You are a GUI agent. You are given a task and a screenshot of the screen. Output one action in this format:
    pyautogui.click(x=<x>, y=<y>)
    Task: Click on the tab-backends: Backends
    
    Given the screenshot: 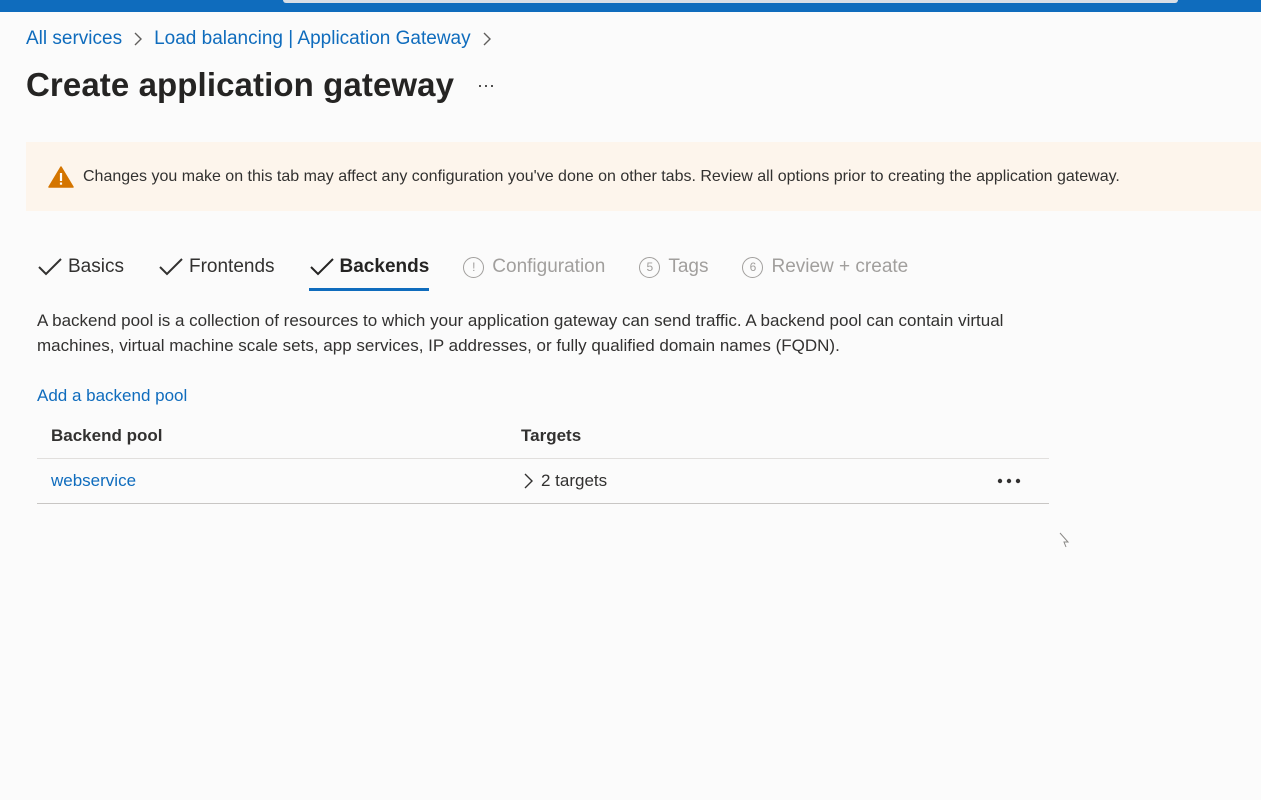 What is the action you would take?
    pyautogui.click(x=369, y=269)
    